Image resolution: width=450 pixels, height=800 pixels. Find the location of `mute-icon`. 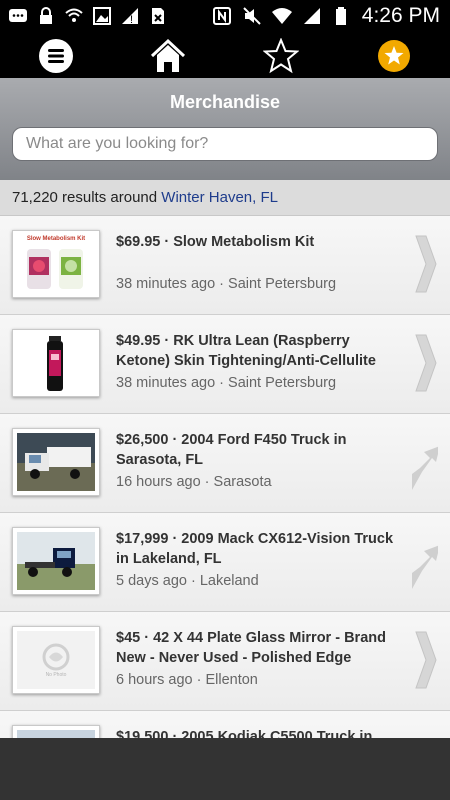

mute-icon is located at coordinates (252, 16).